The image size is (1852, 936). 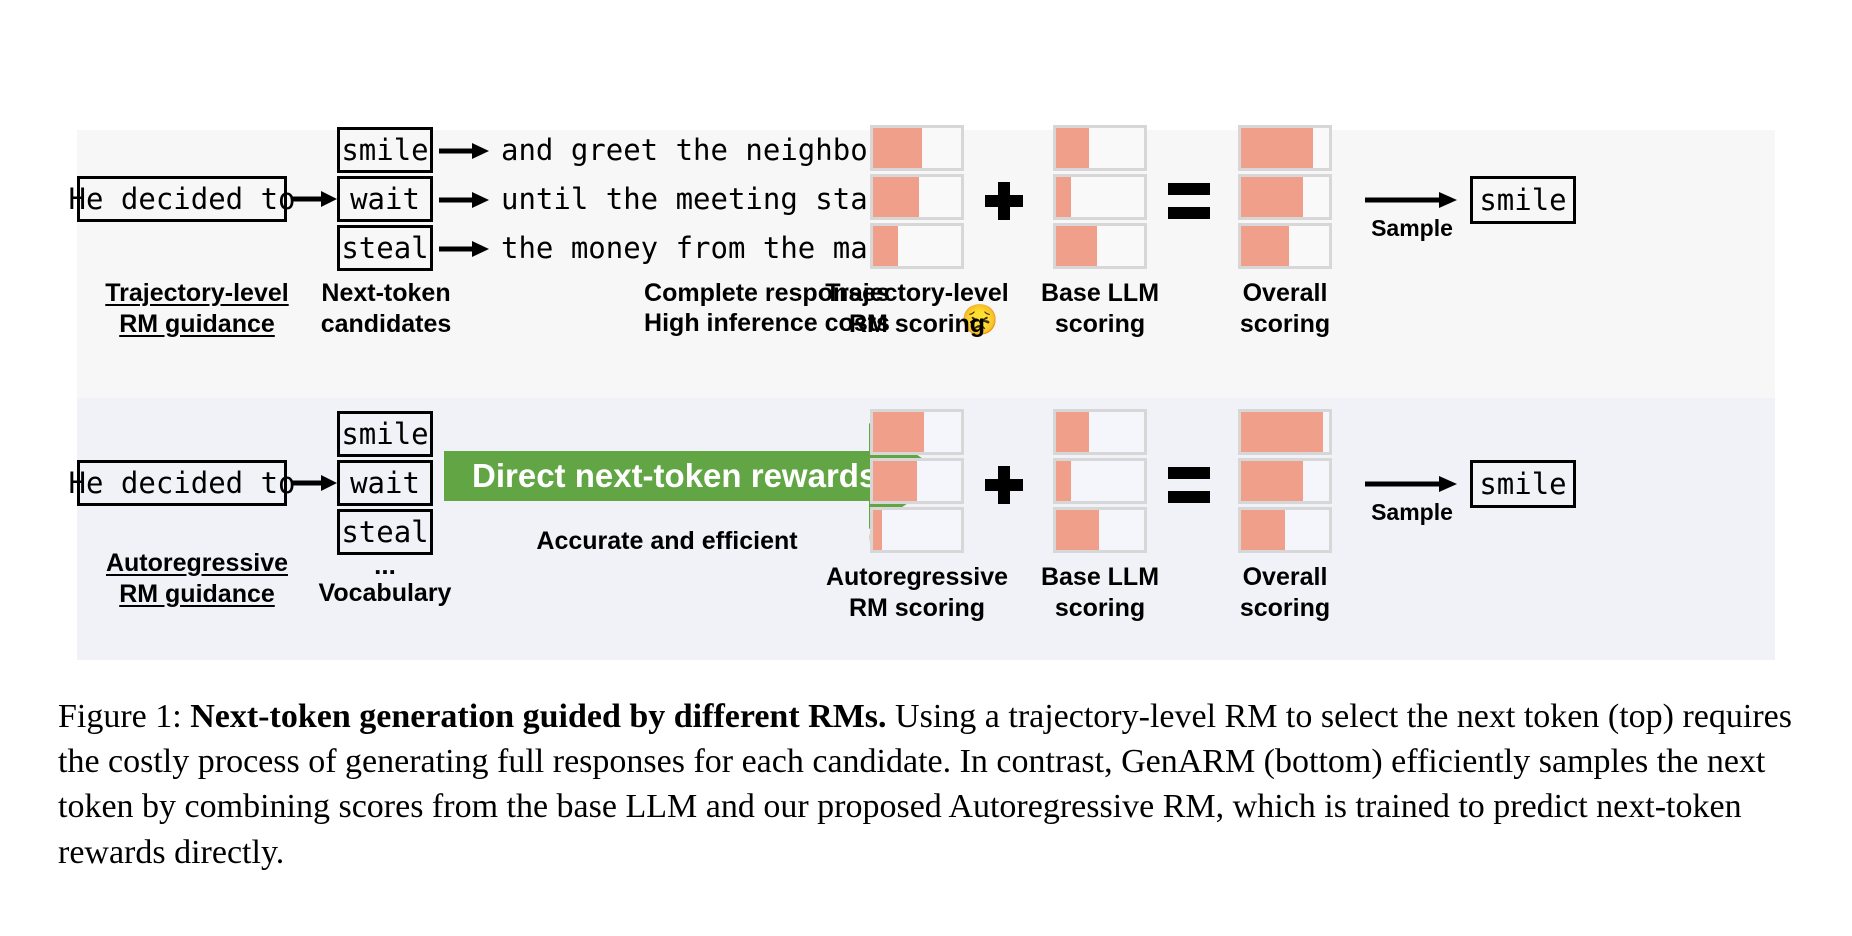 I want to click on arrow-sample-top, so click(x=1412, y=200).